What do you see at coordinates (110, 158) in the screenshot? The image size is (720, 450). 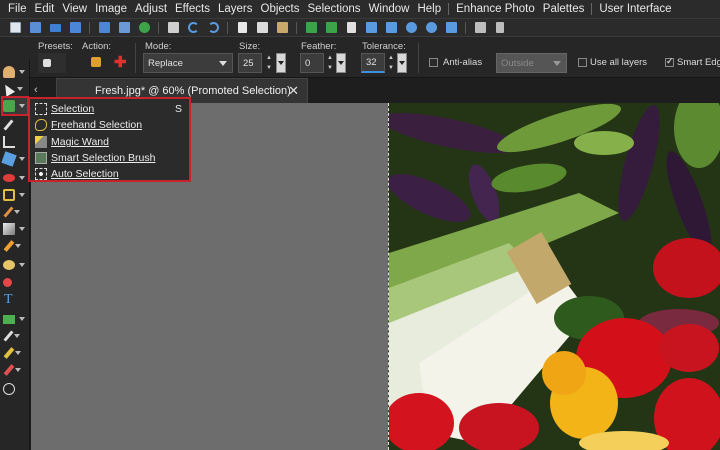 I see `flyout-item-smart-selection-brush: Smart Selection Brush` at bounding box center [110, 158].